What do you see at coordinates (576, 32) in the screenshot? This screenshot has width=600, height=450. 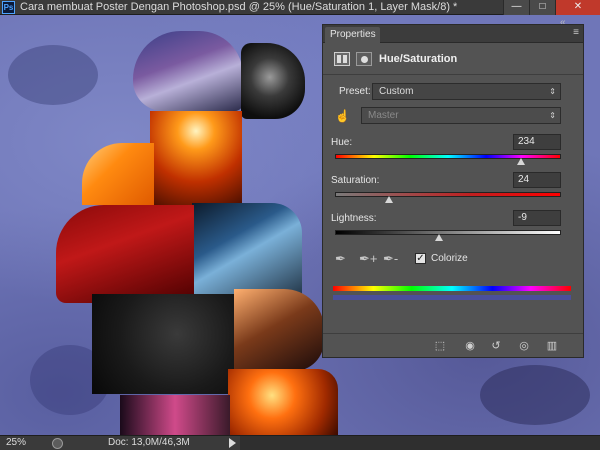 I see `panel-menu-icon: ≡` at bounding box center [576, 32].